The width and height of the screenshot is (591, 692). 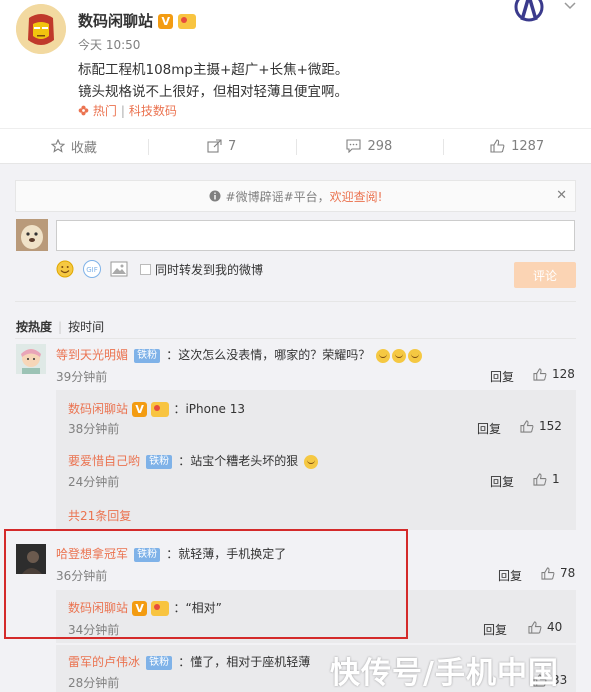 What do you see at coordinates (83, 148) in the screenshot?
I see `favorite-label: 收藏` at bounding box center [83, 148].